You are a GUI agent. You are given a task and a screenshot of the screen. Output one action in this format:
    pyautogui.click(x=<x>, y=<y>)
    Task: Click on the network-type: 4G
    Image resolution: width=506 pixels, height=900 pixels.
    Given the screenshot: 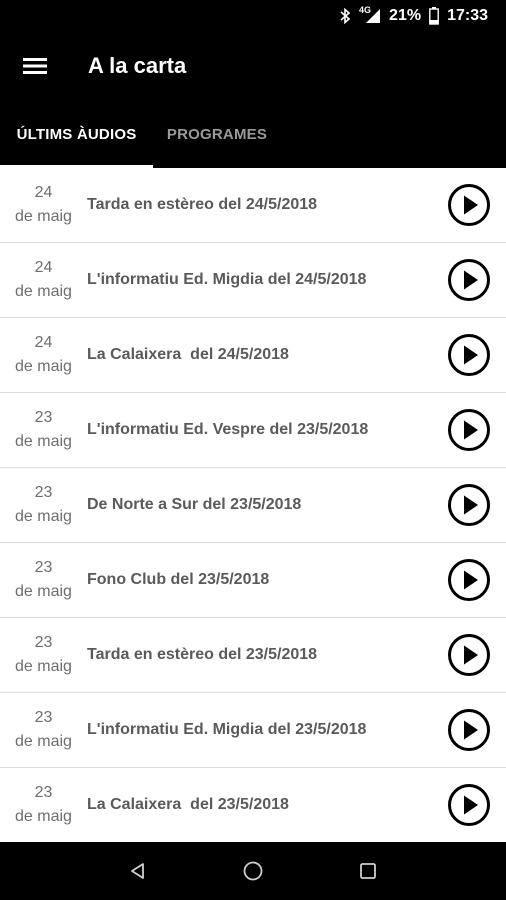 What is the action you would take?
    pyautogui.click(x=365, y=10)
    